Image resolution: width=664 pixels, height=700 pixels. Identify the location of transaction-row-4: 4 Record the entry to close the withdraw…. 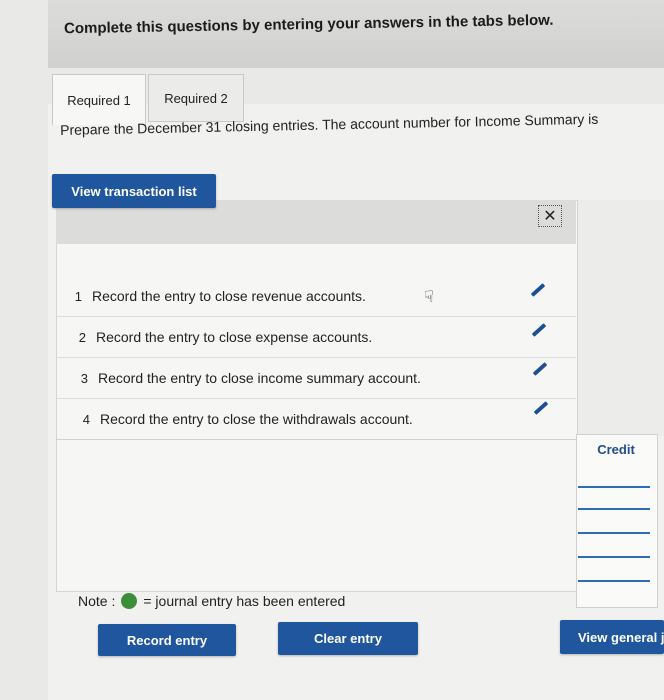
(316, 419).